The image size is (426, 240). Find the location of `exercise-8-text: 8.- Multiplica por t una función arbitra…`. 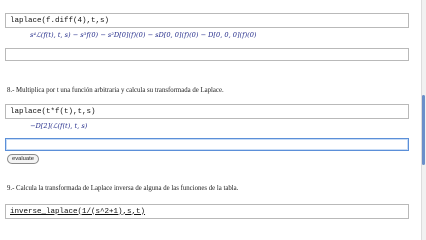

exercise-8-text: 8.- Multiplica por t una función arbitra… is located at coordinates (115, 90).